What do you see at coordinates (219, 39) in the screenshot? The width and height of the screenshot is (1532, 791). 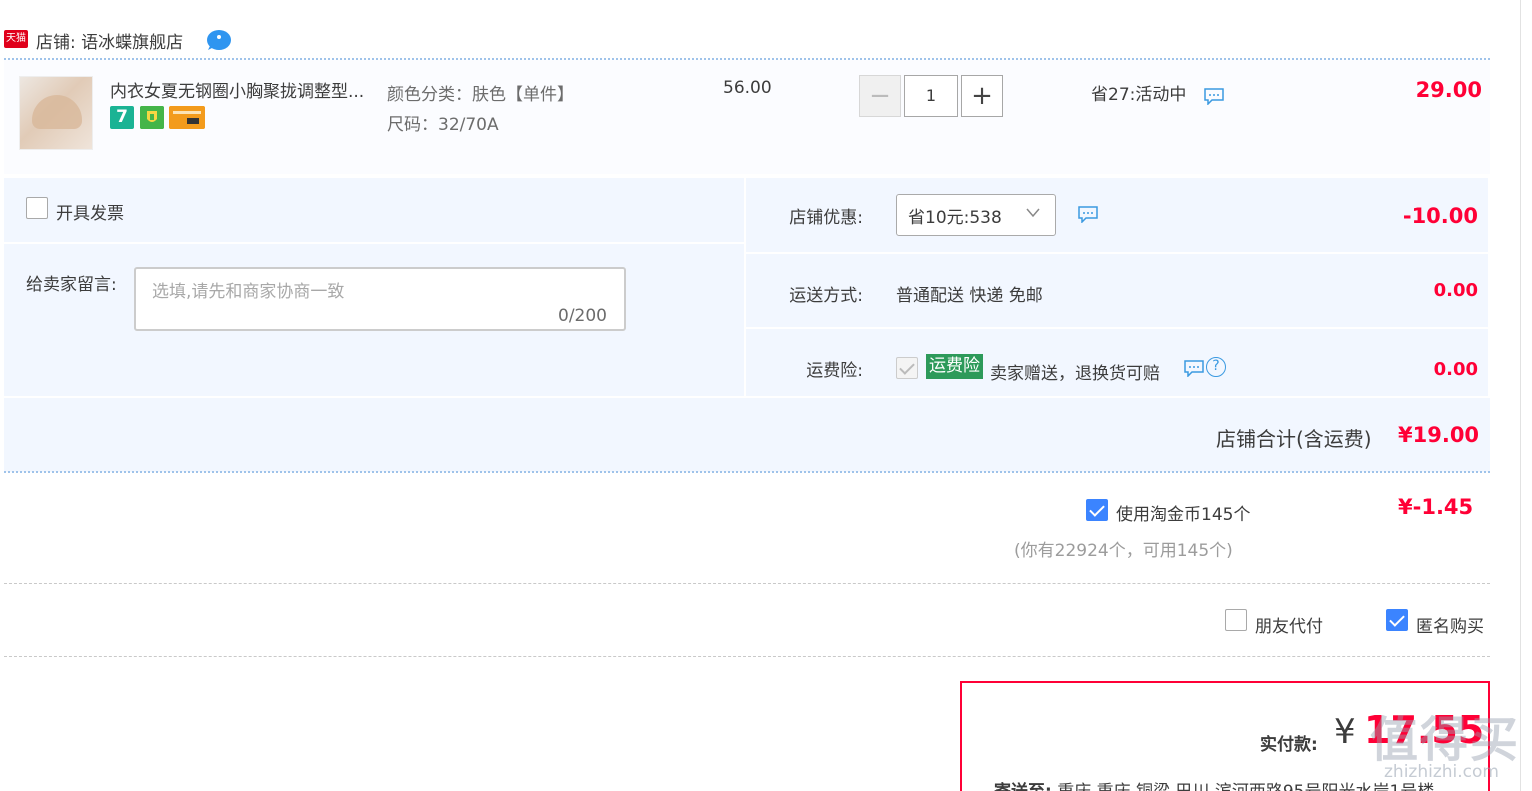 I see `wangwang-chat-icon` at bounding box center [219, 39].